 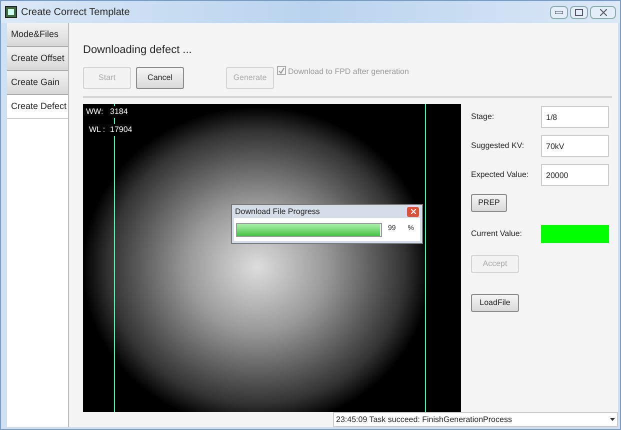 I want to click on overlay-value: 3184, so click(x=119, y=112).